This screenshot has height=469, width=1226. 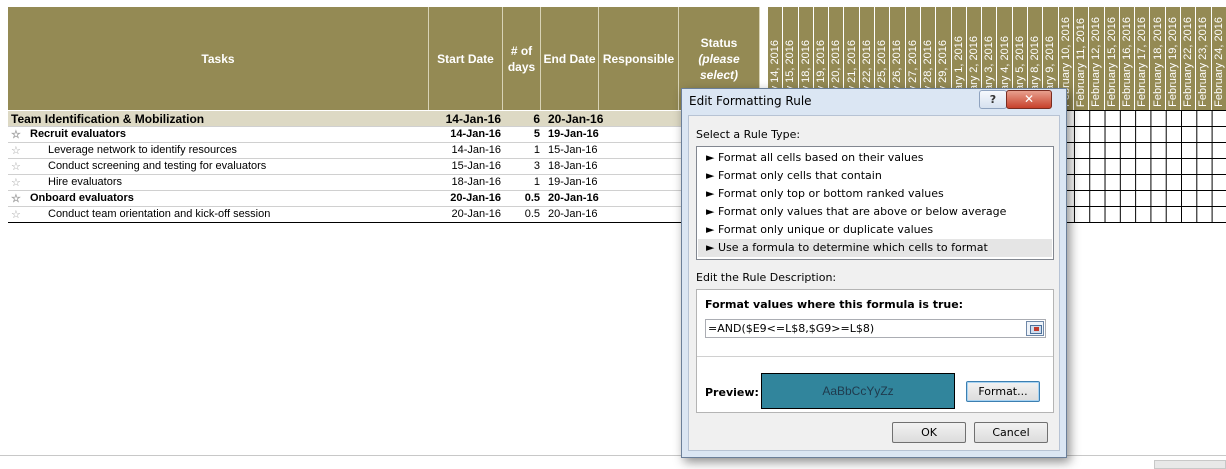 I want to click on date-column-header: February 18, 2016, so click(x=1158, y=58).